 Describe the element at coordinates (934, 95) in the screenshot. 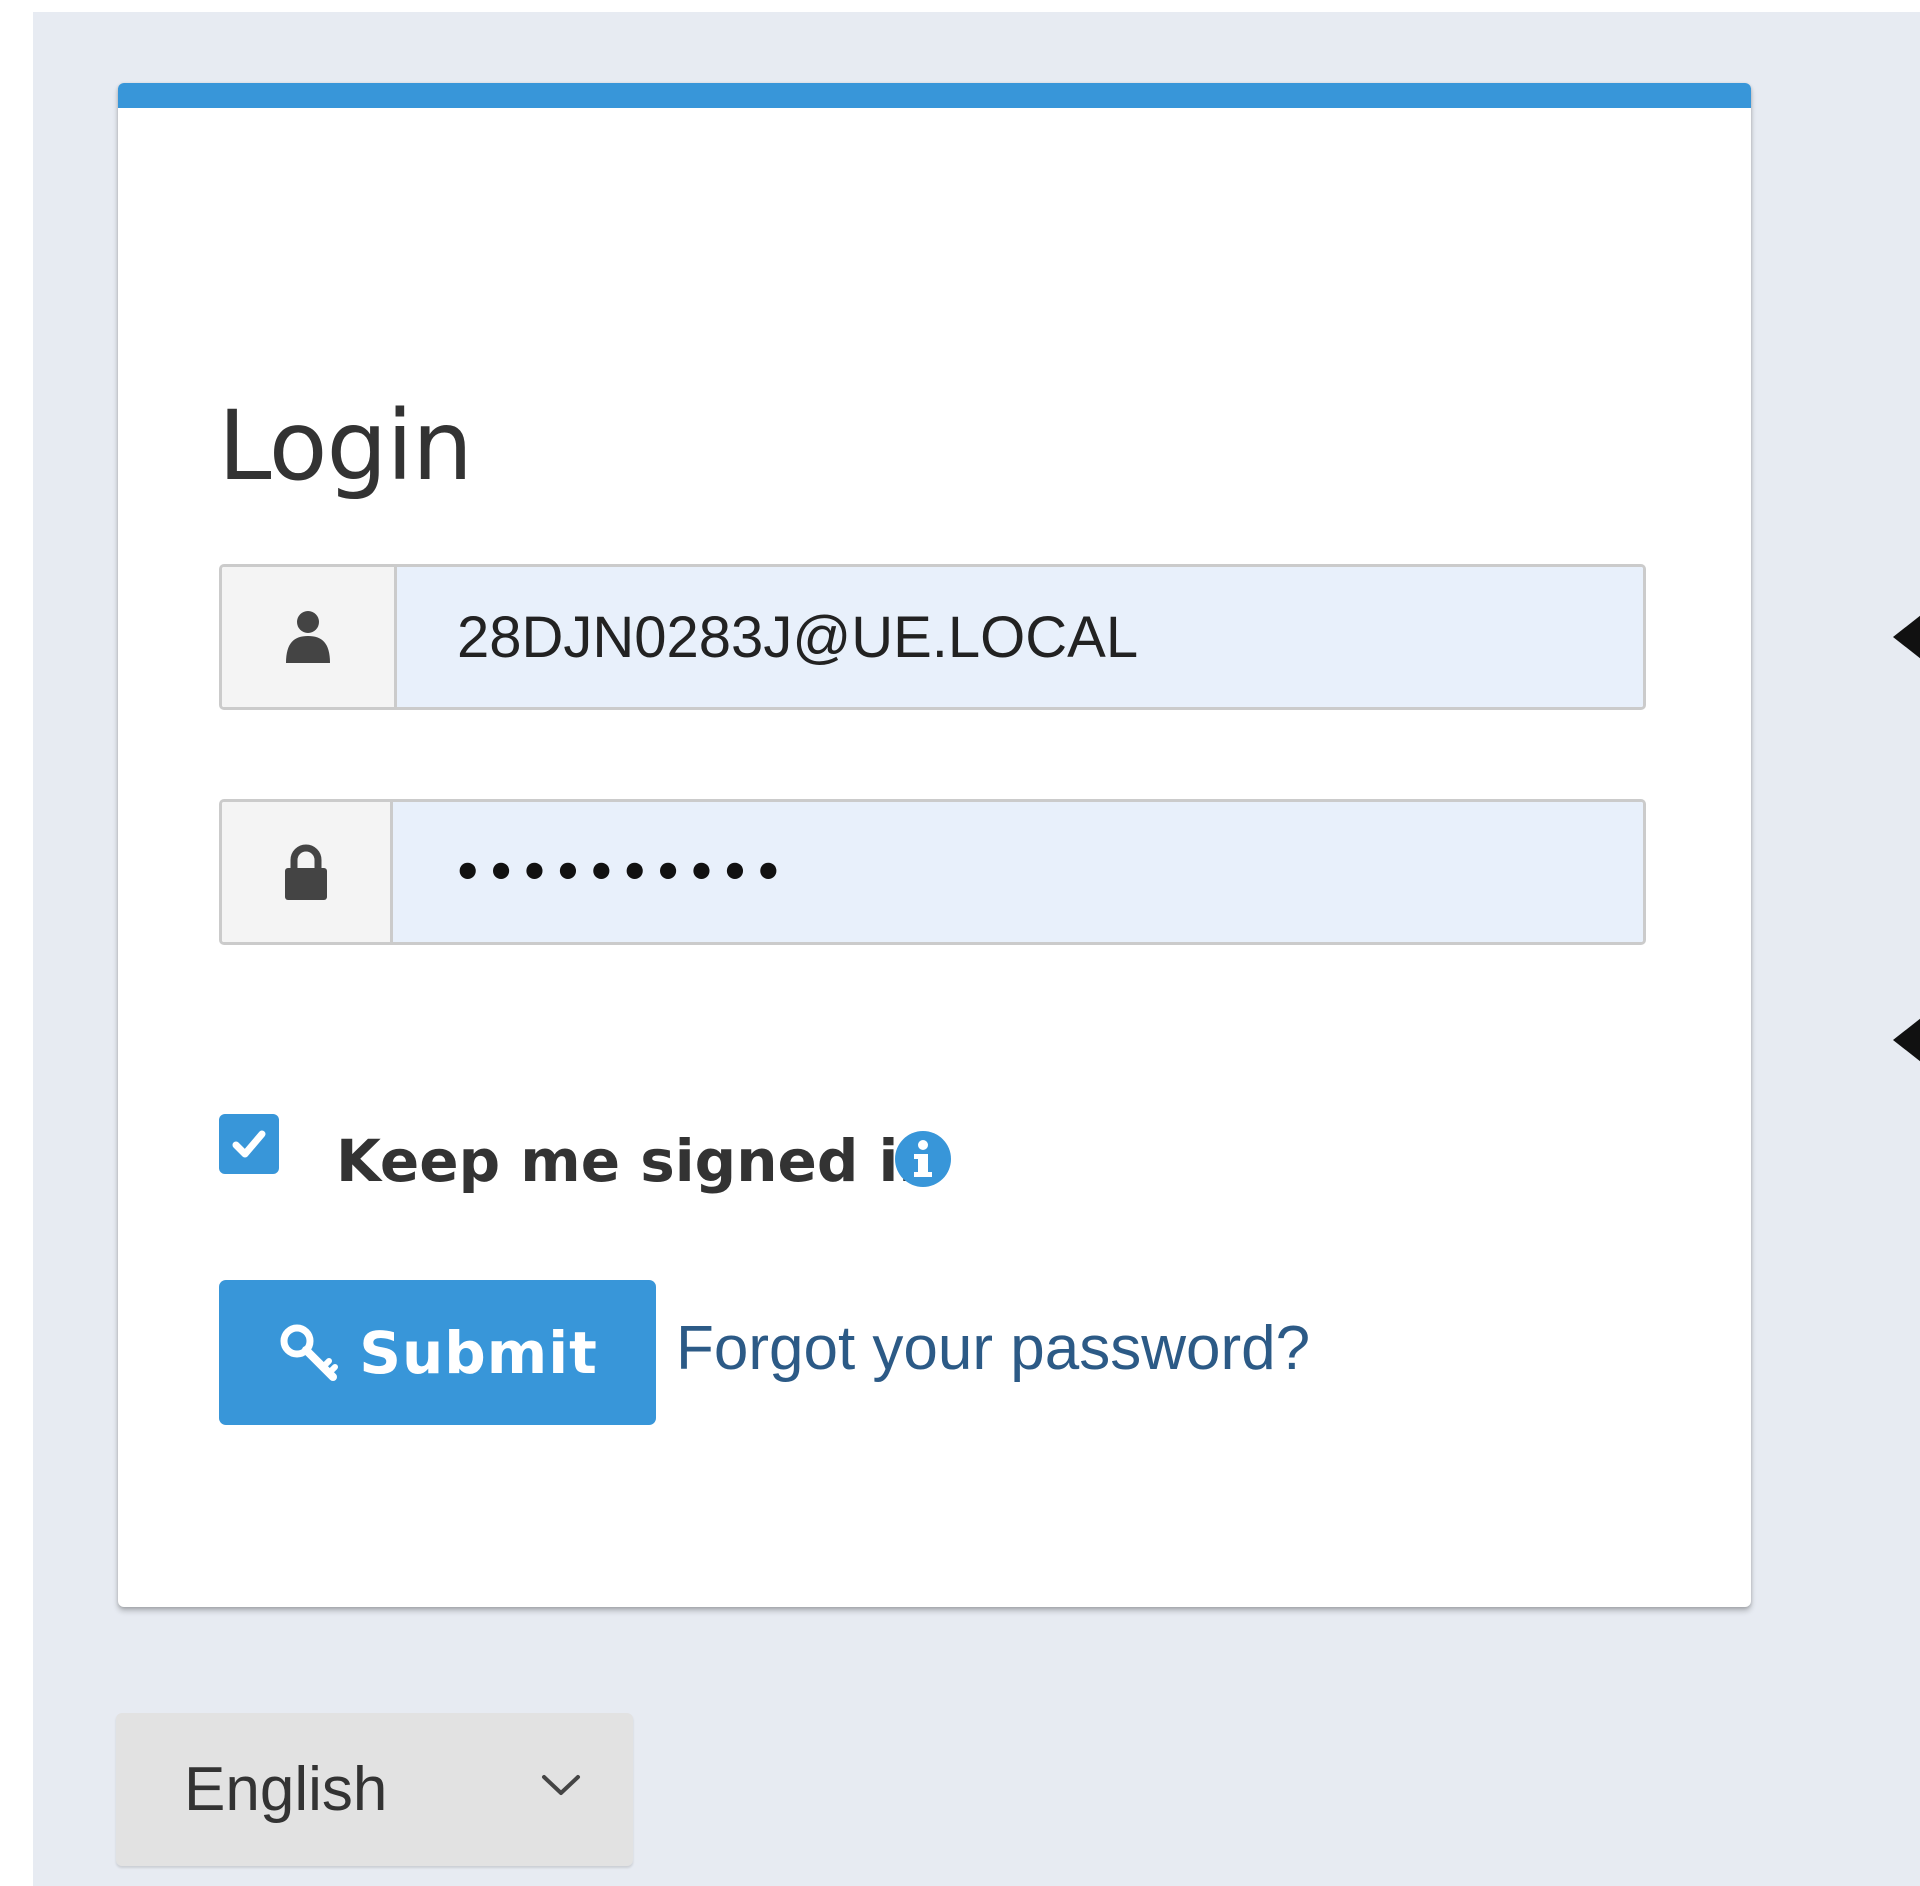

I see `card-accent-bar` at that location.